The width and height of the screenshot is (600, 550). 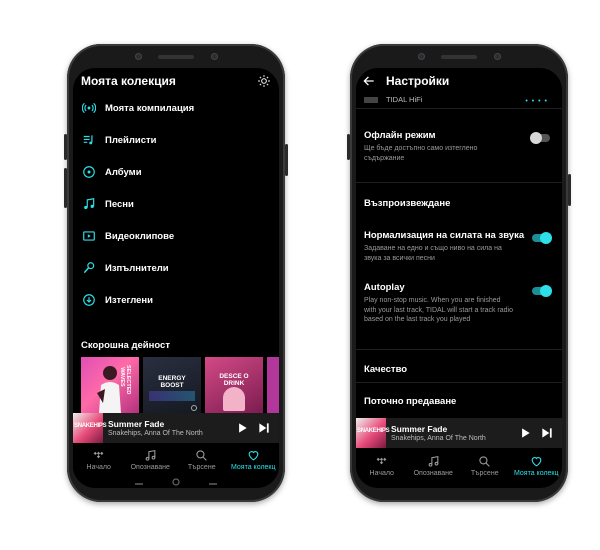 What do you see at coordinates (125, 380) in the screenshot?
I see `tile-caption: SELECTED WAVES` at bounding box center [125, 380].